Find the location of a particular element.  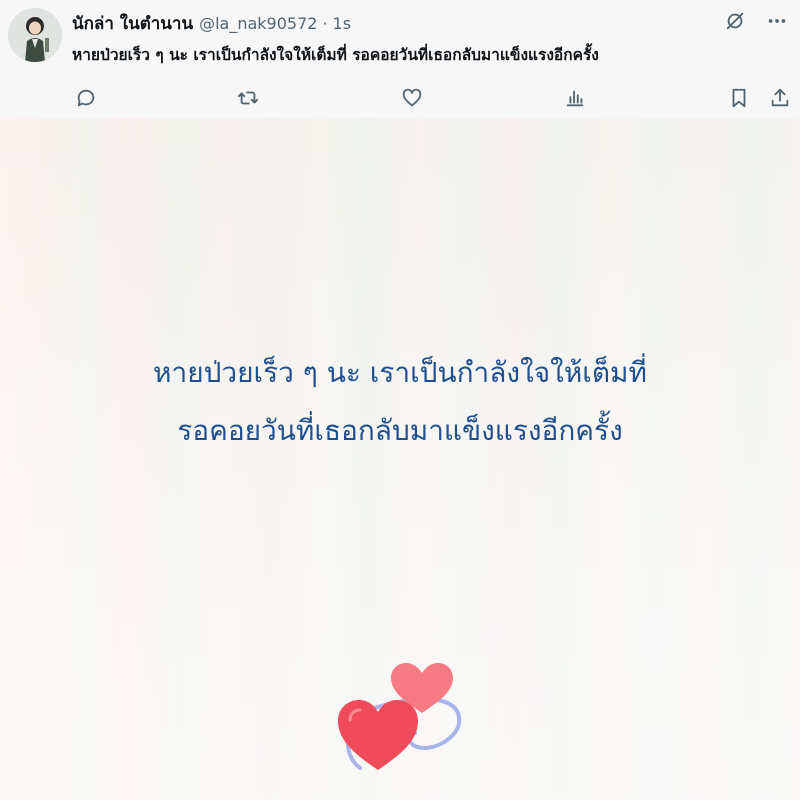

bookmark-icon is located at coordinates (739, 98).